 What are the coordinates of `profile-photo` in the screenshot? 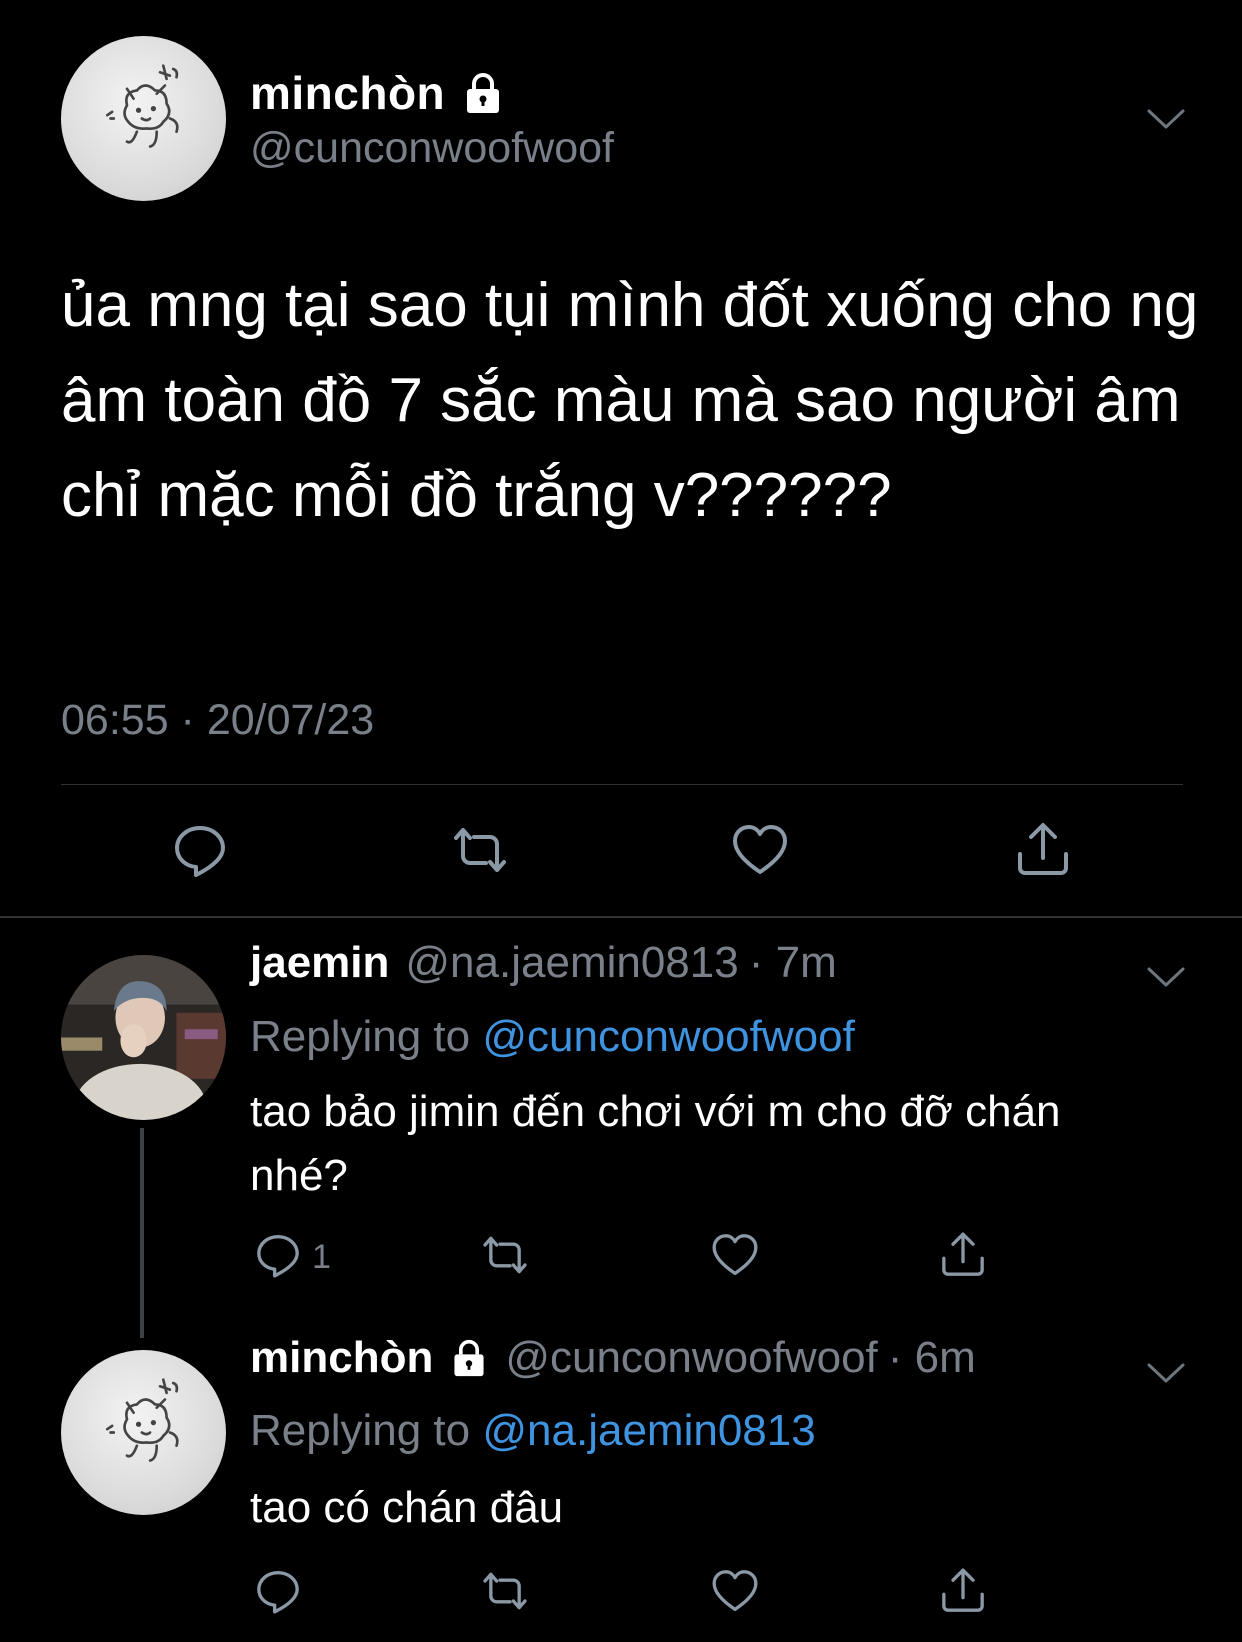 It's located at (143, 1037).